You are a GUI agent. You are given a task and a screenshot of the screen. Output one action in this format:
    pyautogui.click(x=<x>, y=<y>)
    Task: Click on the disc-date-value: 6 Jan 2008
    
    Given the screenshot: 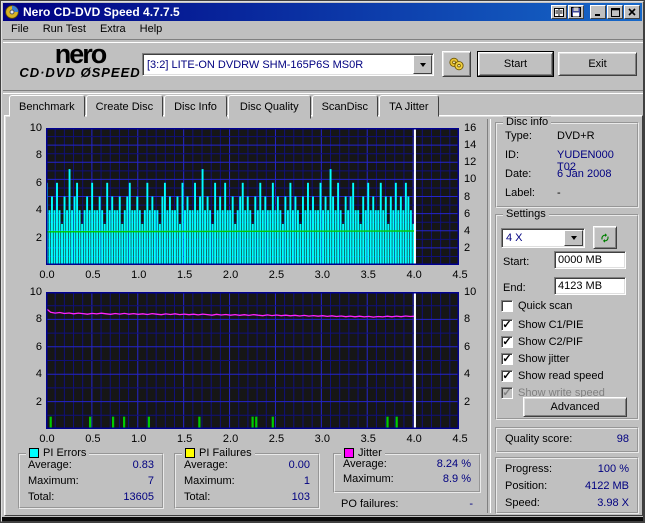 What is the action you would take?
    pyautogui.click(x=584, y=174)
    